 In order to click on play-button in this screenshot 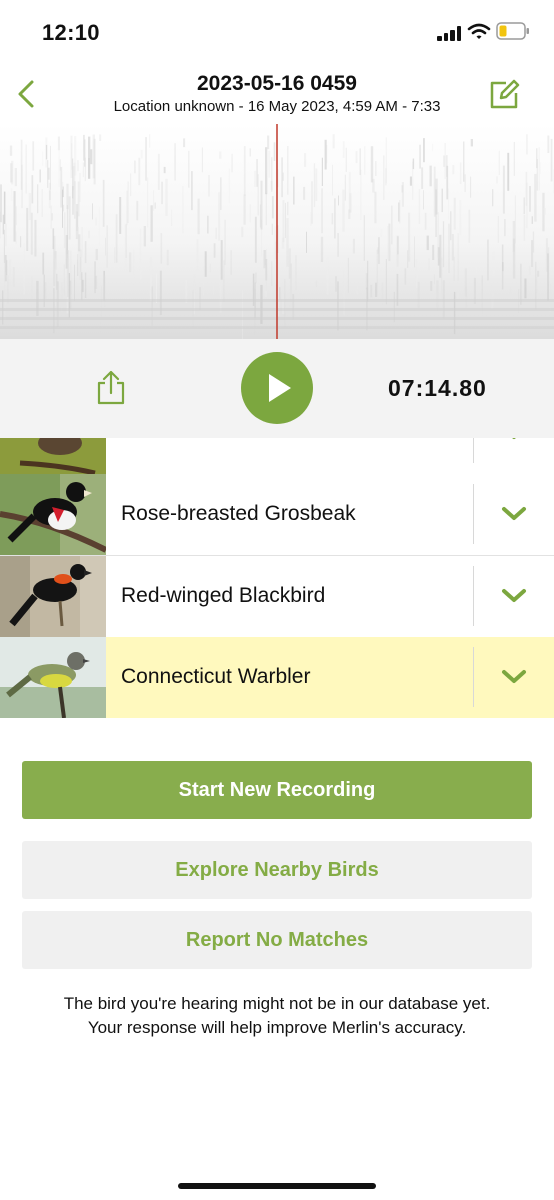, I will do `click(277, 388)`.